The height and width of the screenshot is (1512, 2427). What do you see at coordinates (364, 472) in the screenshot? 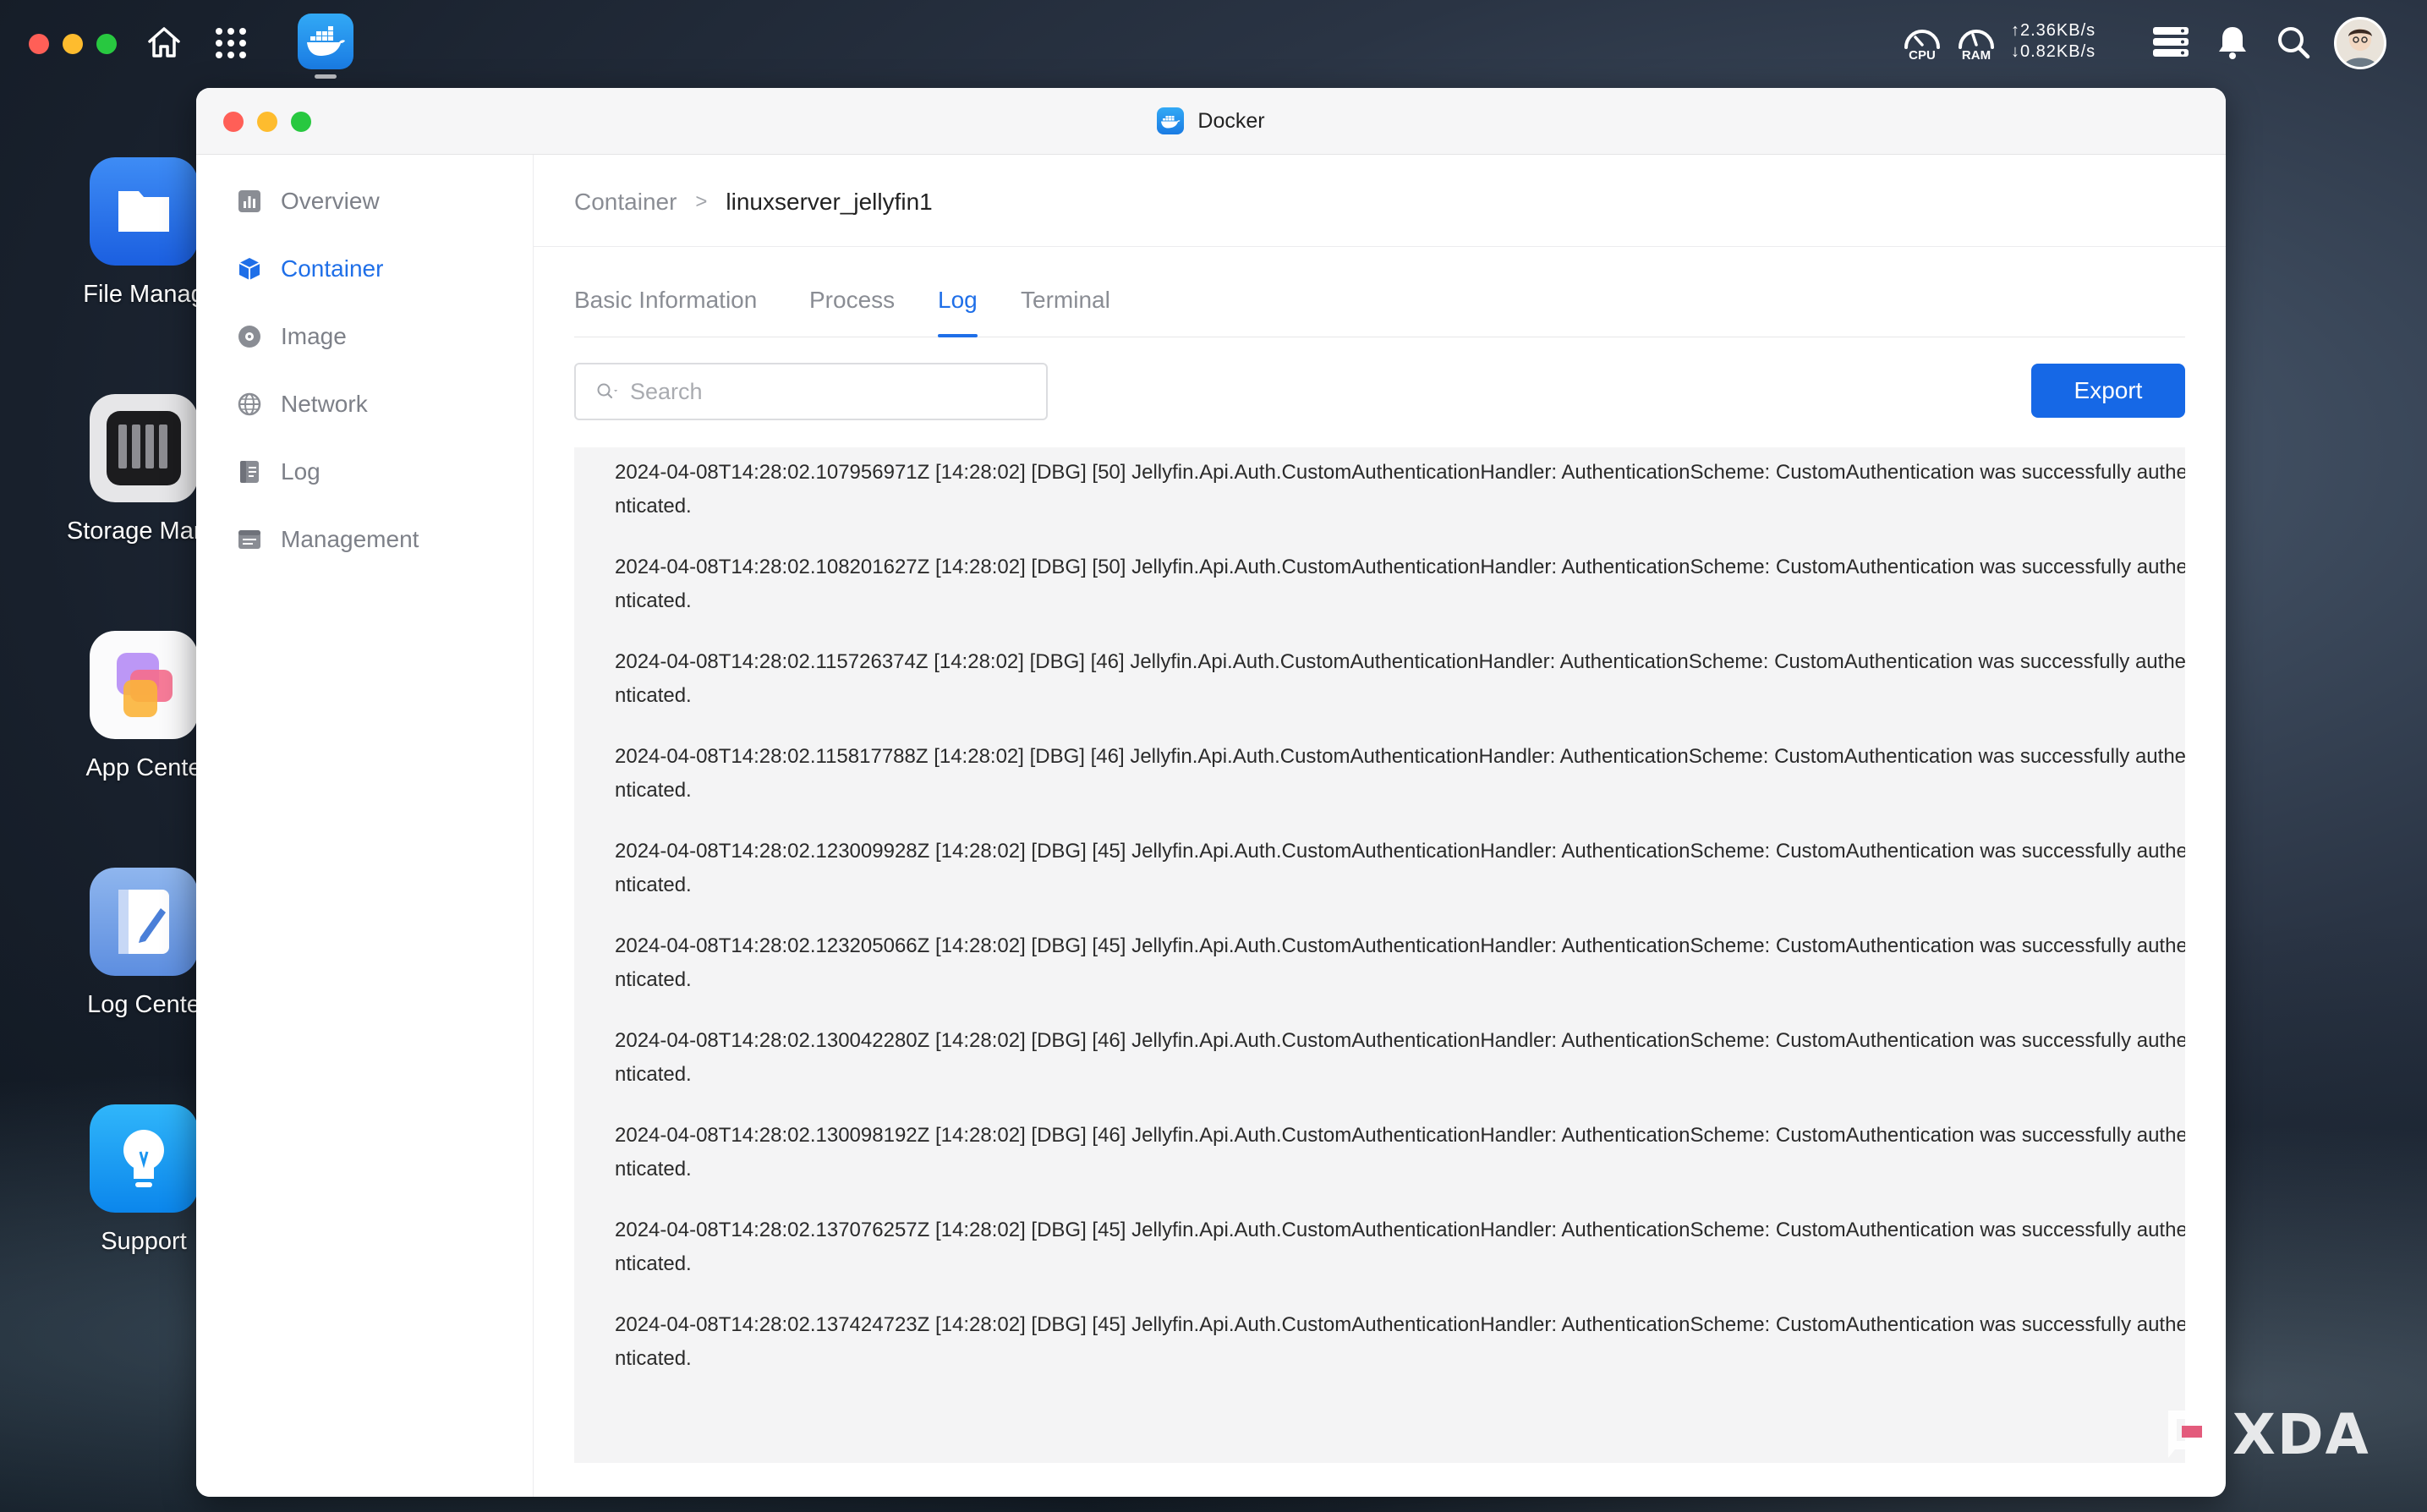
I see `sidebar-item-log: Log` at bounding box center [364, 472].